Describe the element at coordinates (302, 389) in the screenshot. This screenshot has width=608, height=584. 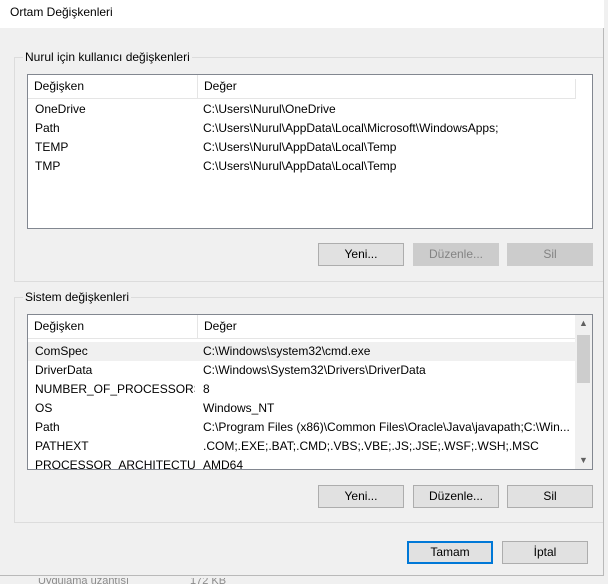
I see `table-row: NUMBER_OF_PROCESSORS 8` at that location.